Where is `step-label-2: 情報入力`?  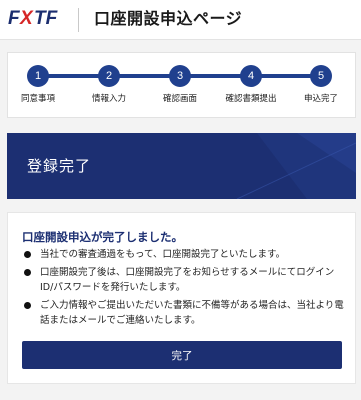
step-label-2: 情報入力 is located at coordinates (108, 99).